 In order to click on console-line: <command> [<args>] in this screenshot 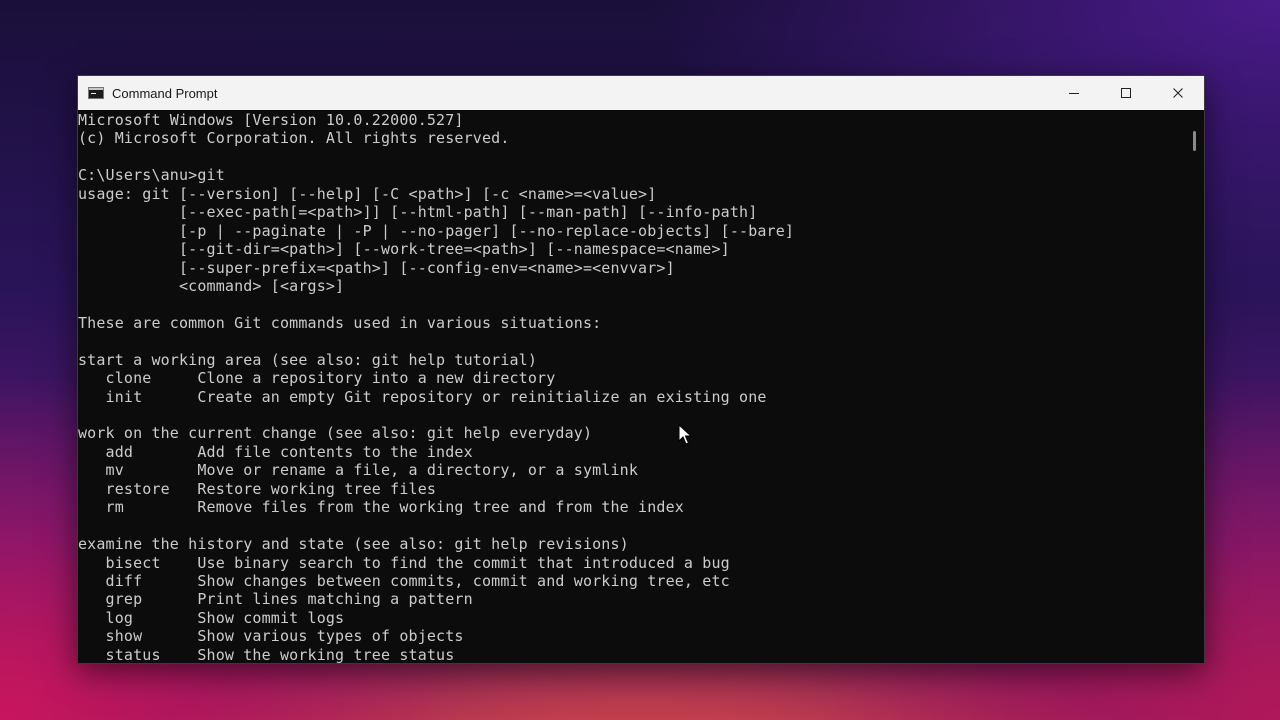, I will do `click(211, 285)`.